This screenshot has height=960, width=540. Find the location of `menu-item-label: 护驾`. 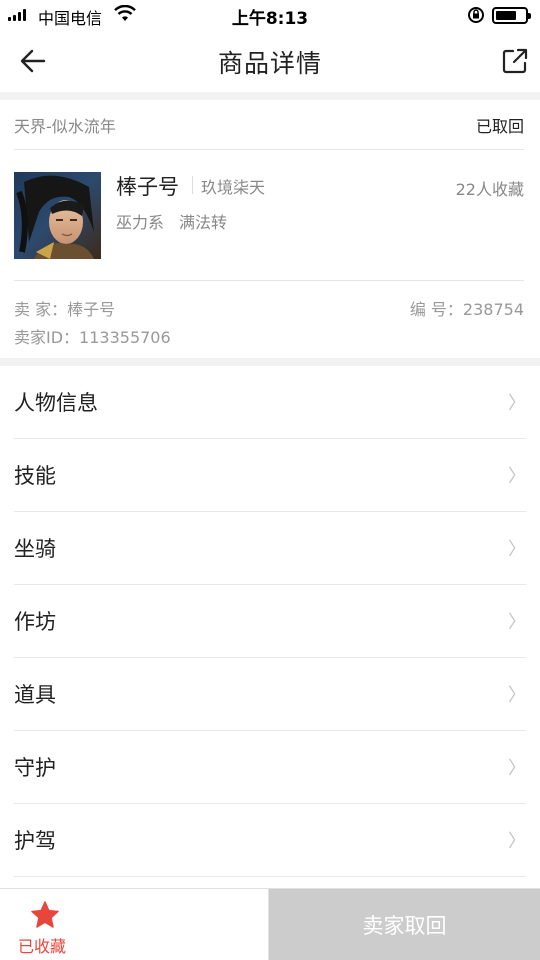

menu-item-label: 护驾 is located at coordinates (35, 841).